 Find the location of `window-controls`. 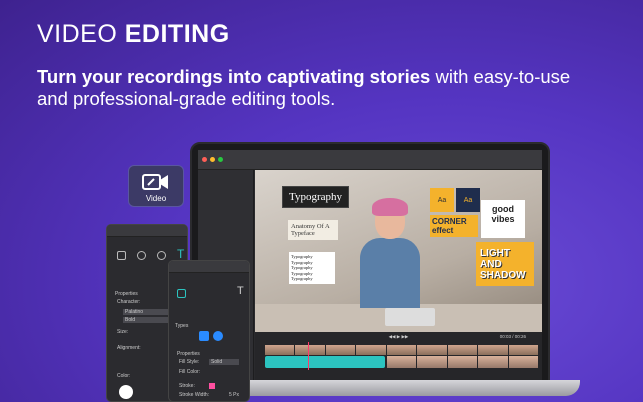

window-controls is located at coordinates (212, 159).